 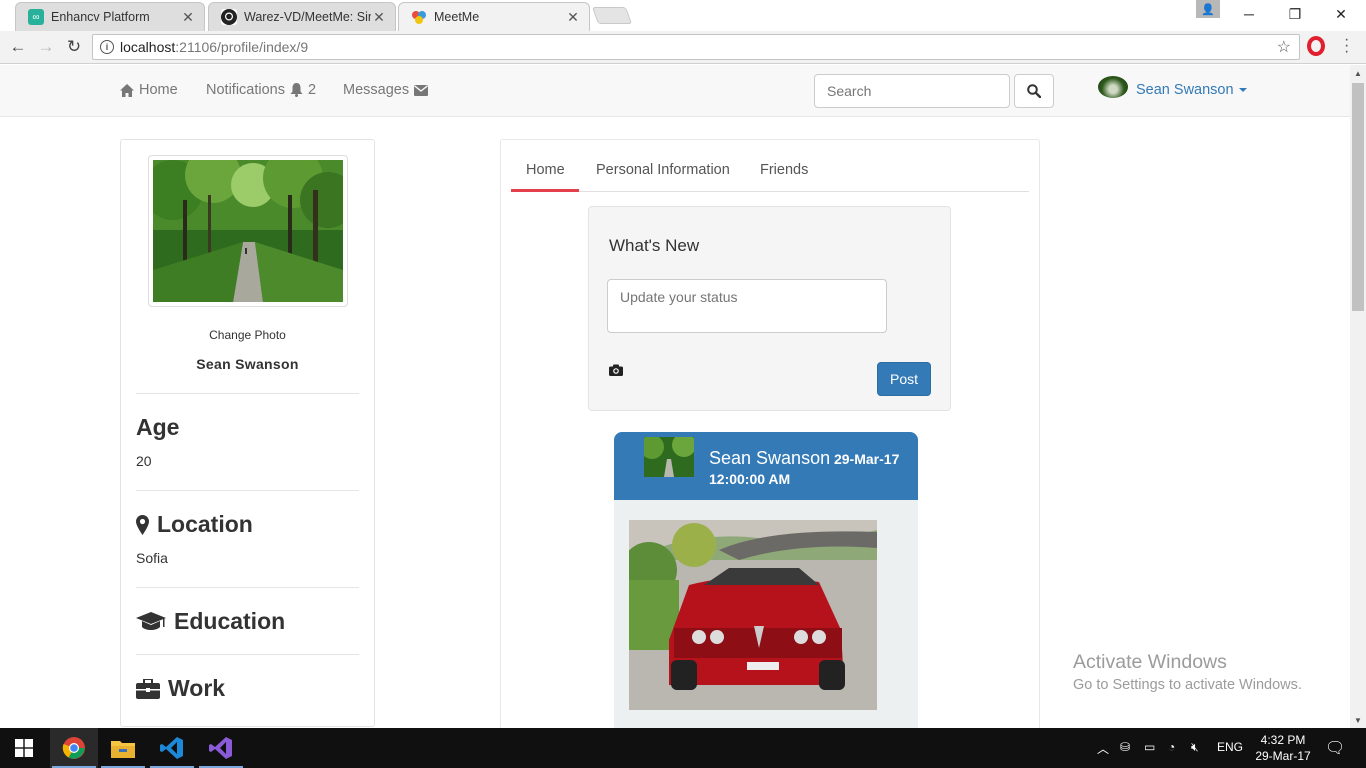 I want to click on chrome-icon, so click(x=73, y=748).